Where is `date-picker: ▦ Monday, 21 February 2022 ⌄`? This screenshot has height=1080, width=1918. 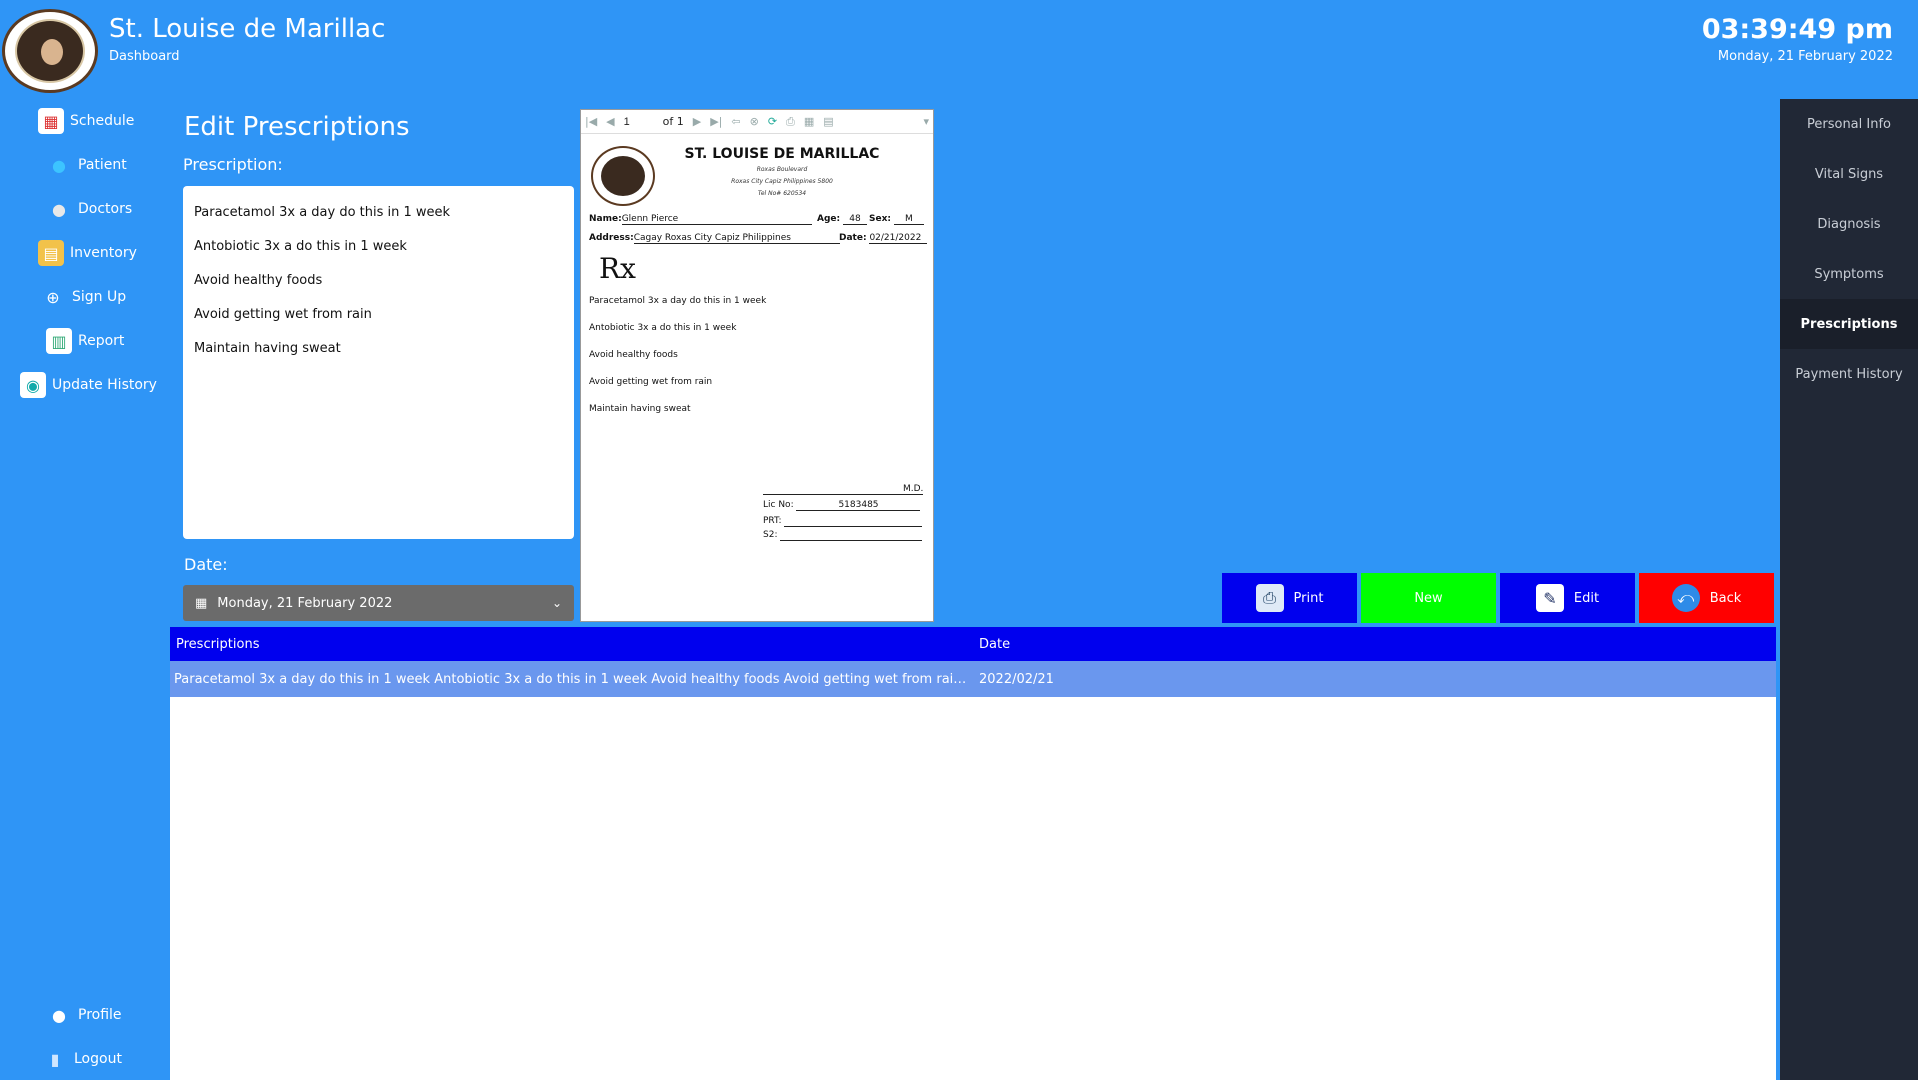 date-picker: ▦ Monday, 21 February 2022 ⌄ is located at coordinates (378, 603).